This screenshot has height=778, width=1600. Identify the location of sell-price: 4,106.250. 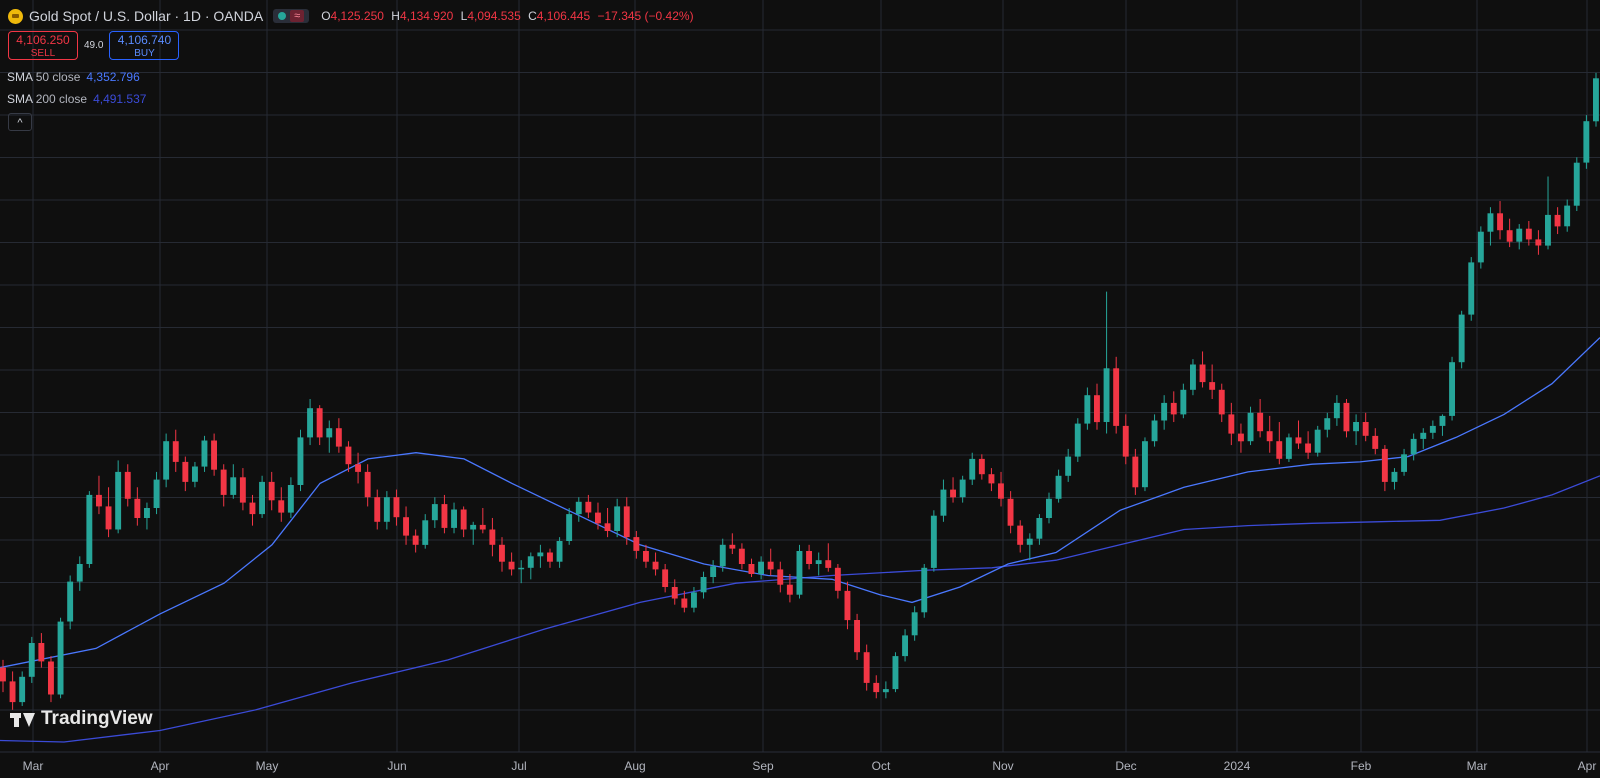
(43, 40).